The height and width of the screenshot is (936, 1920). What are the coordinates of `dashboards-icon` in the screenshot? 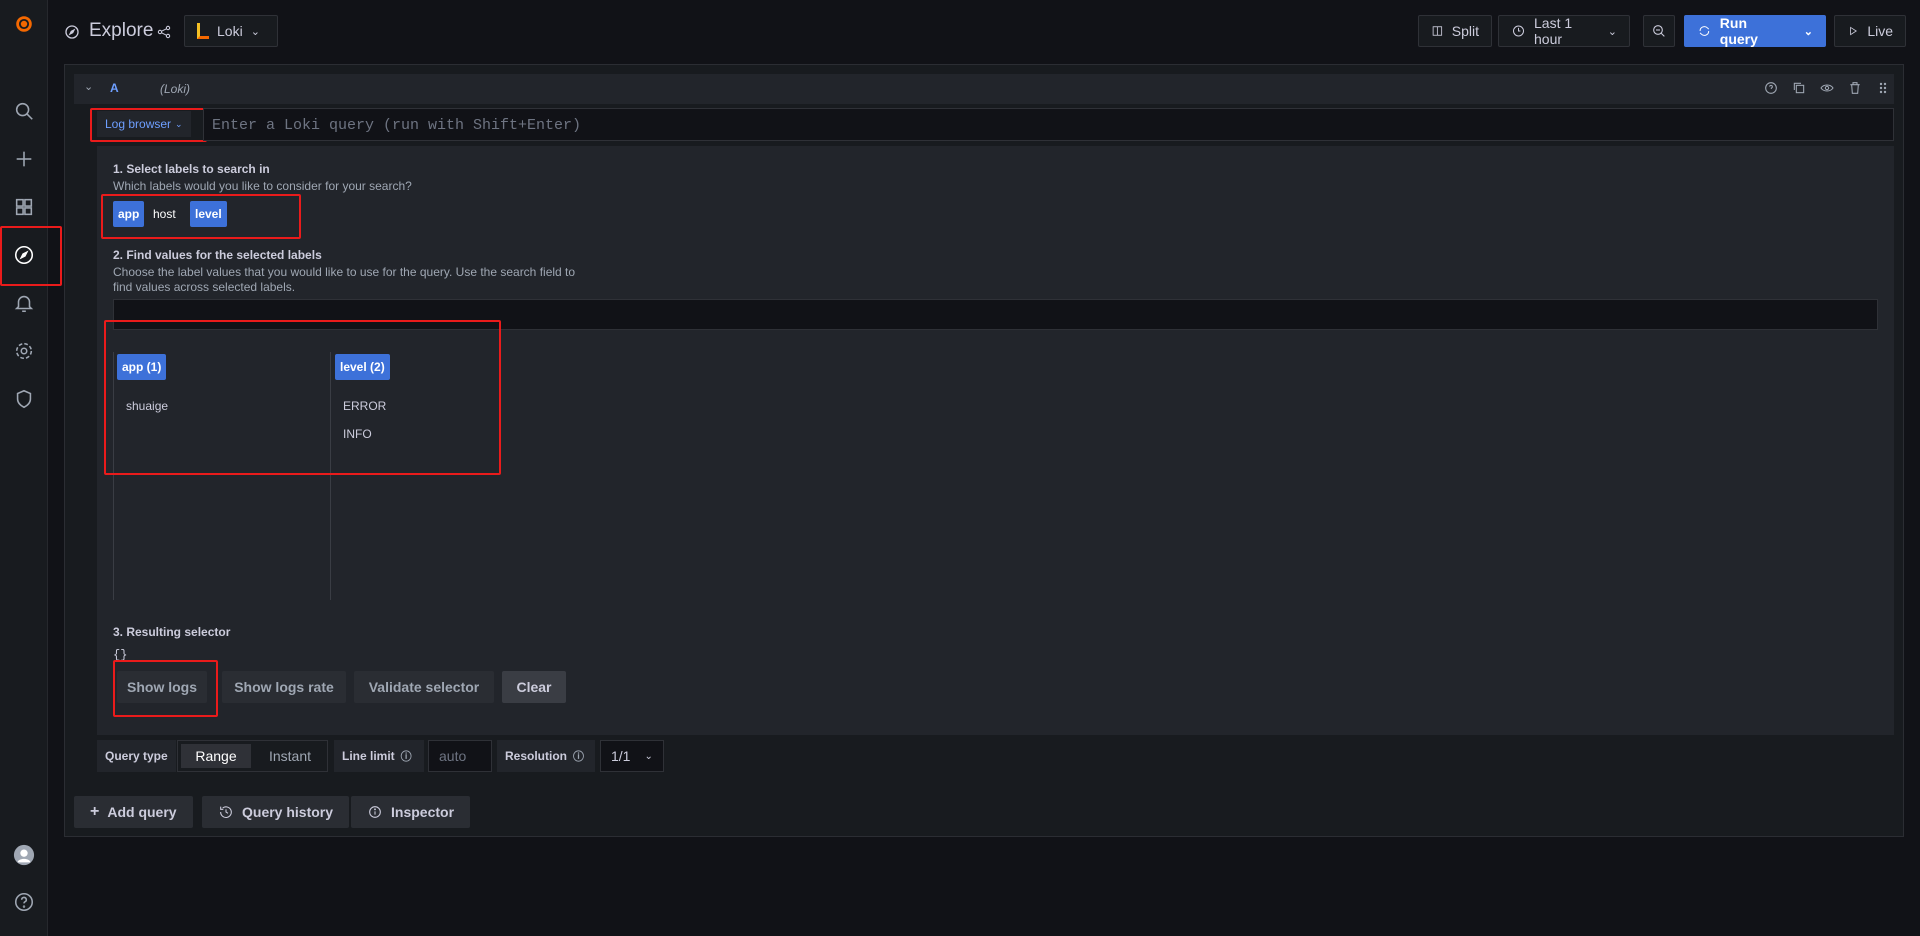 It's located at (24, 207).